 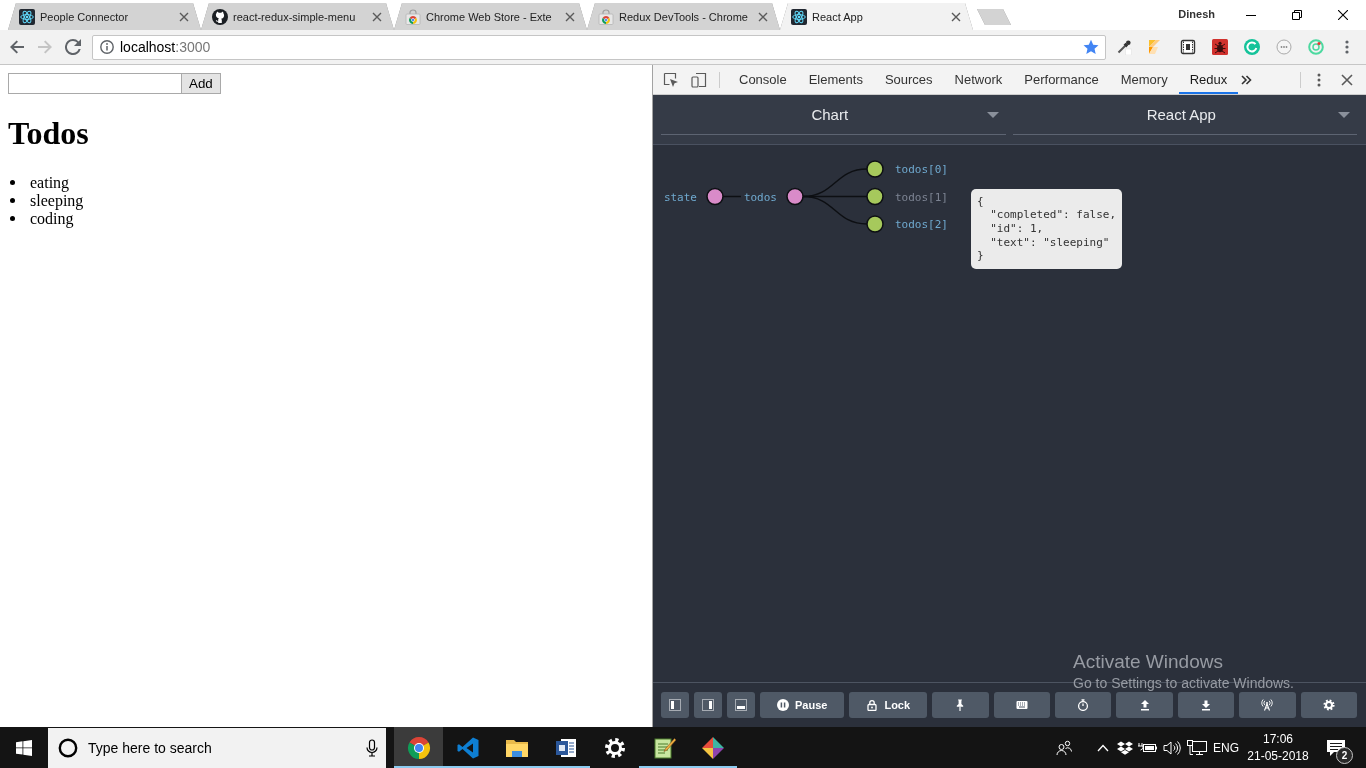 I want to click on bookmark-star-icon, so click(x=1091, y=47).